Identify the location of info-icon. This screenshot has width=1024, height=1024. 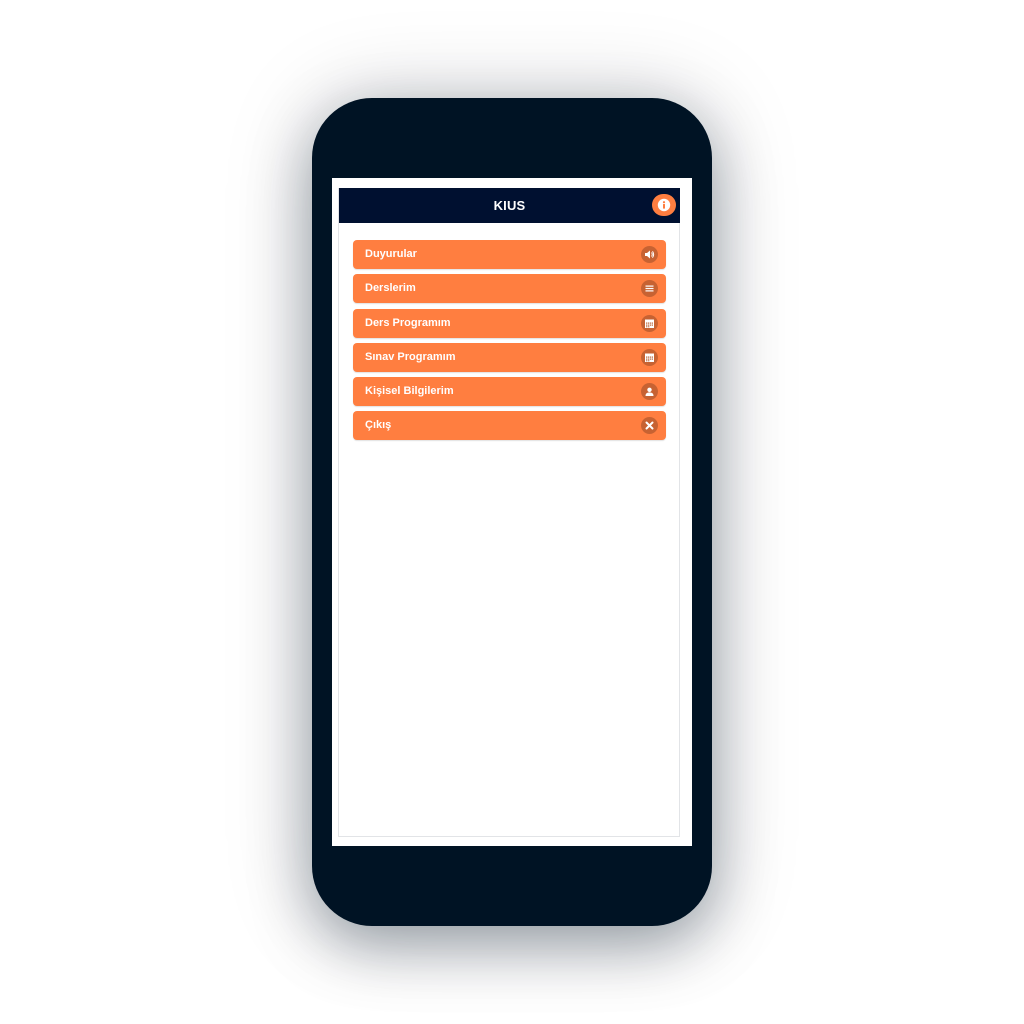
(664, 205).